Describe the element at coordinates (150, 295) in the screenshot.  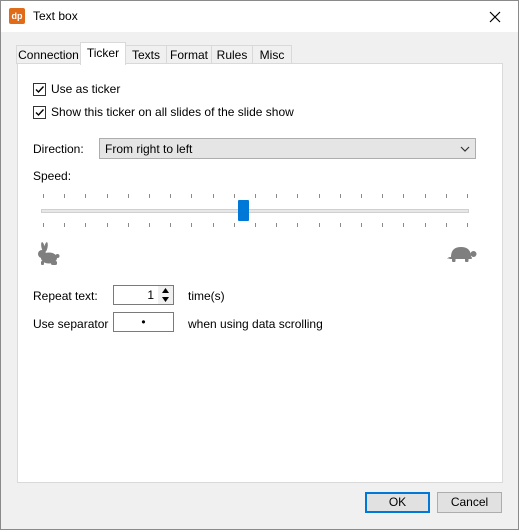
I see `repeat-text-value: 1` at that location.